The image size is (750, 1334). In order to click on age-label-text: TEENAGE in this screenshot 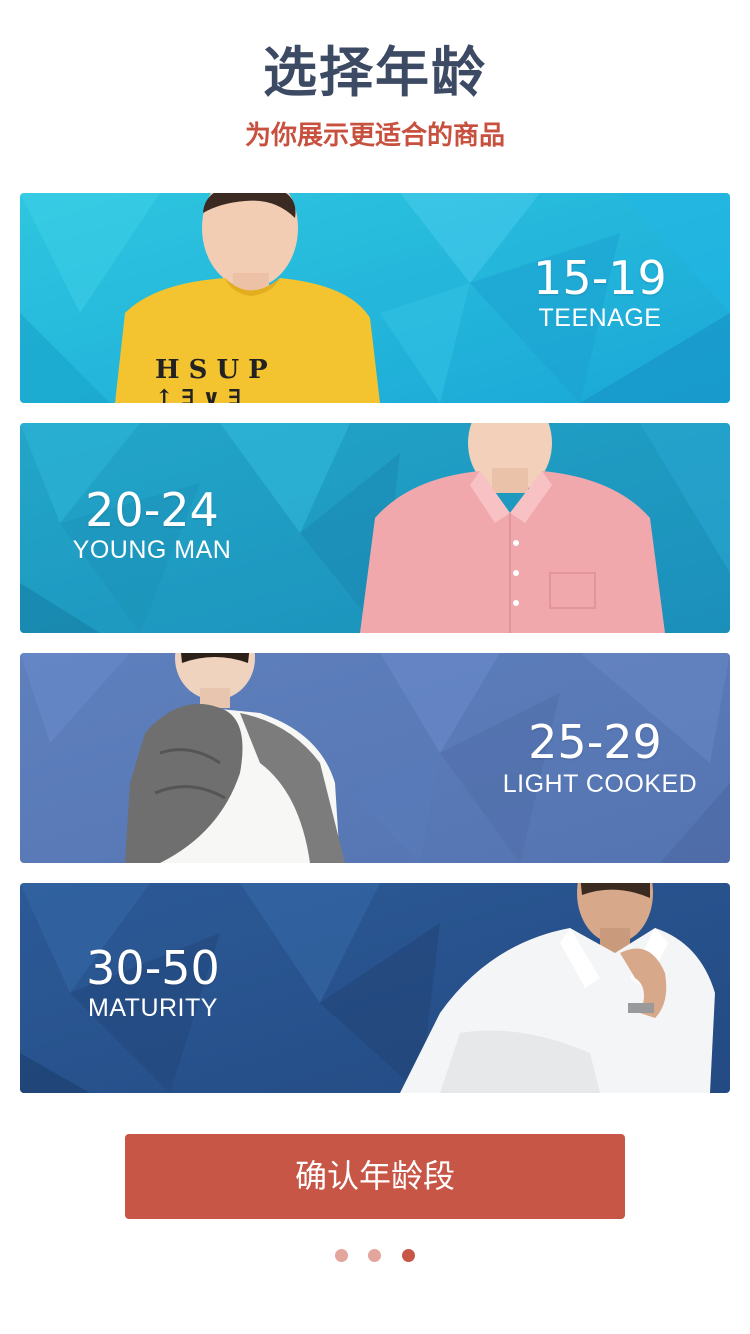, I will do `click(600, 318)`.